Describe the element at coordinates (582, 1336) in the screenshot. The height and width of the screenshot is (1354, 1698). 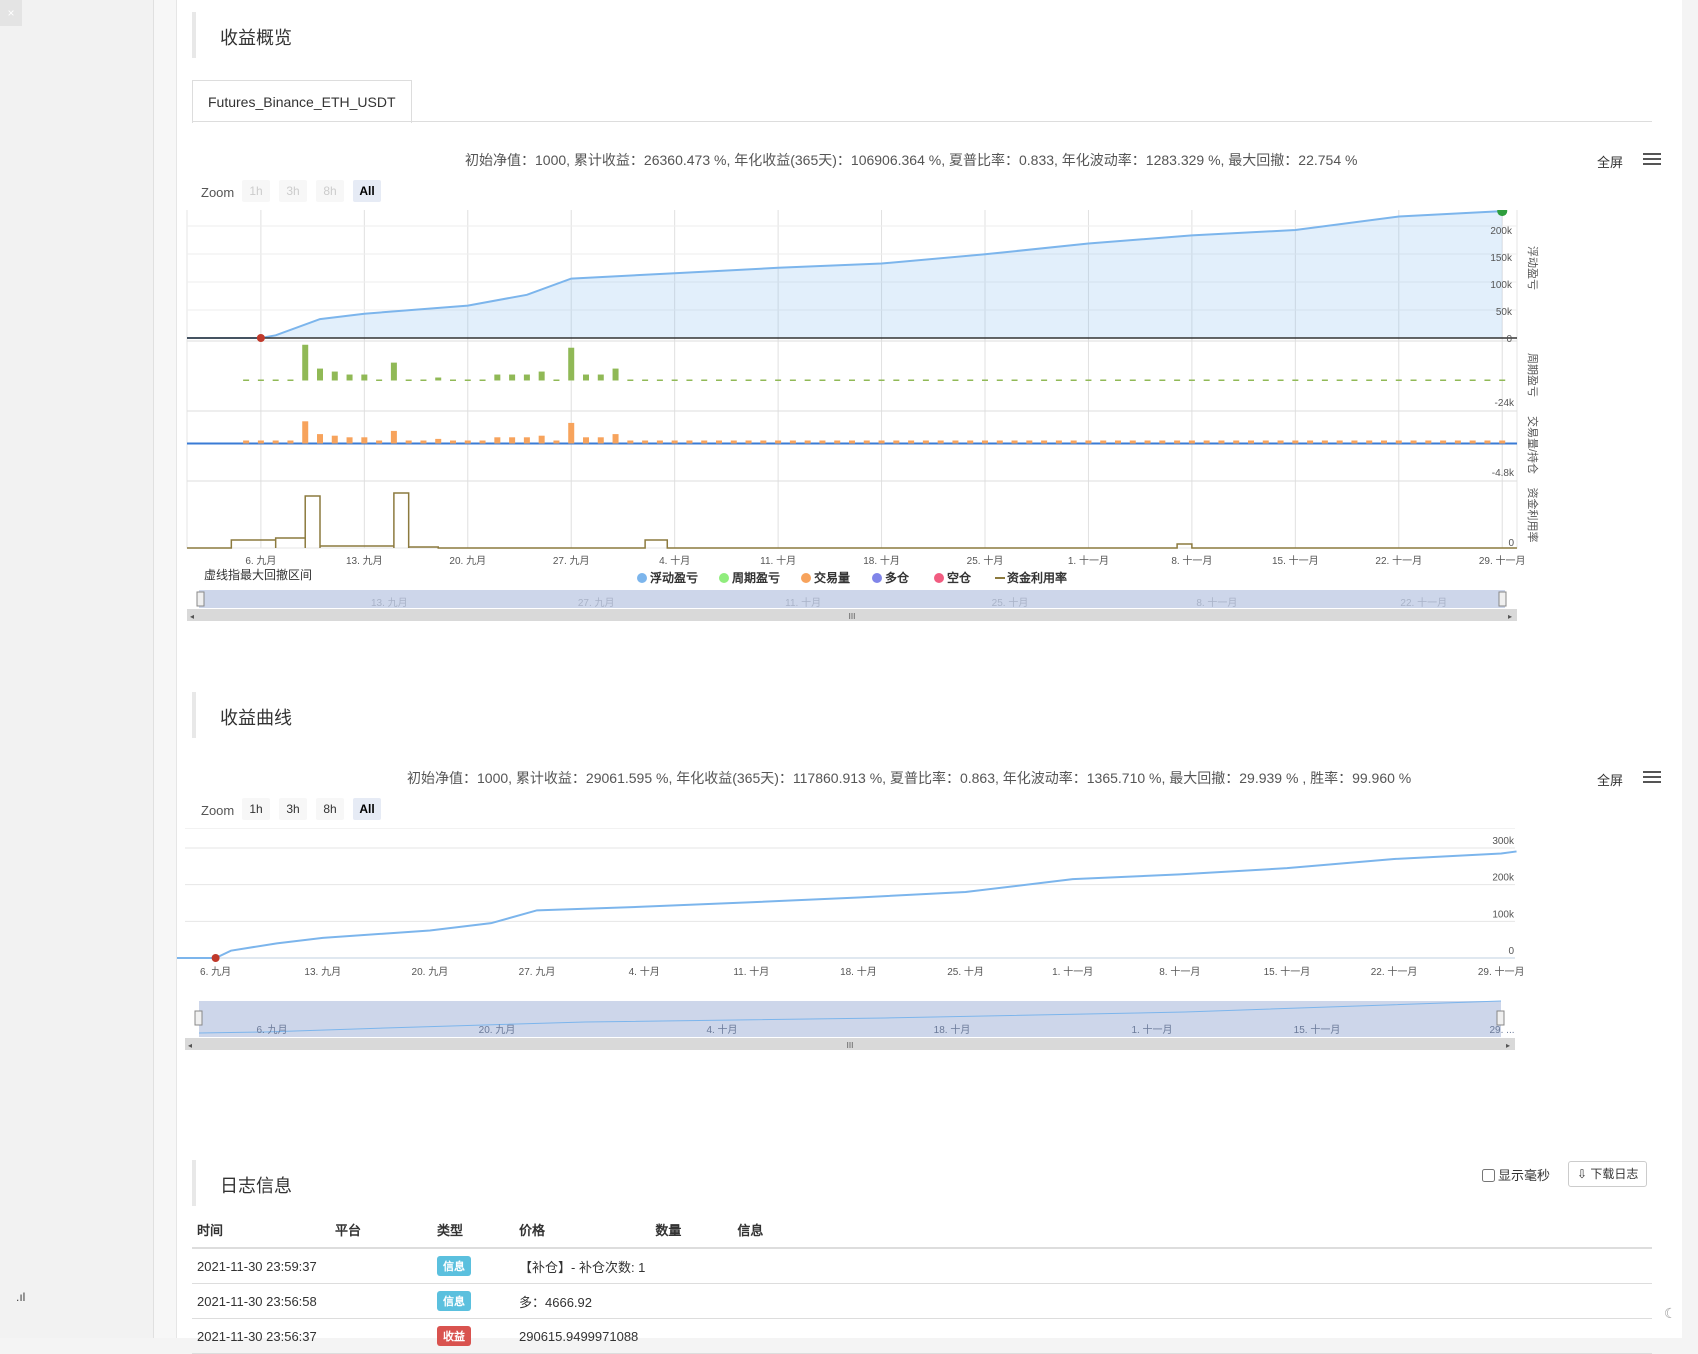
I see `row-price: 290615.9499971088` at that location.